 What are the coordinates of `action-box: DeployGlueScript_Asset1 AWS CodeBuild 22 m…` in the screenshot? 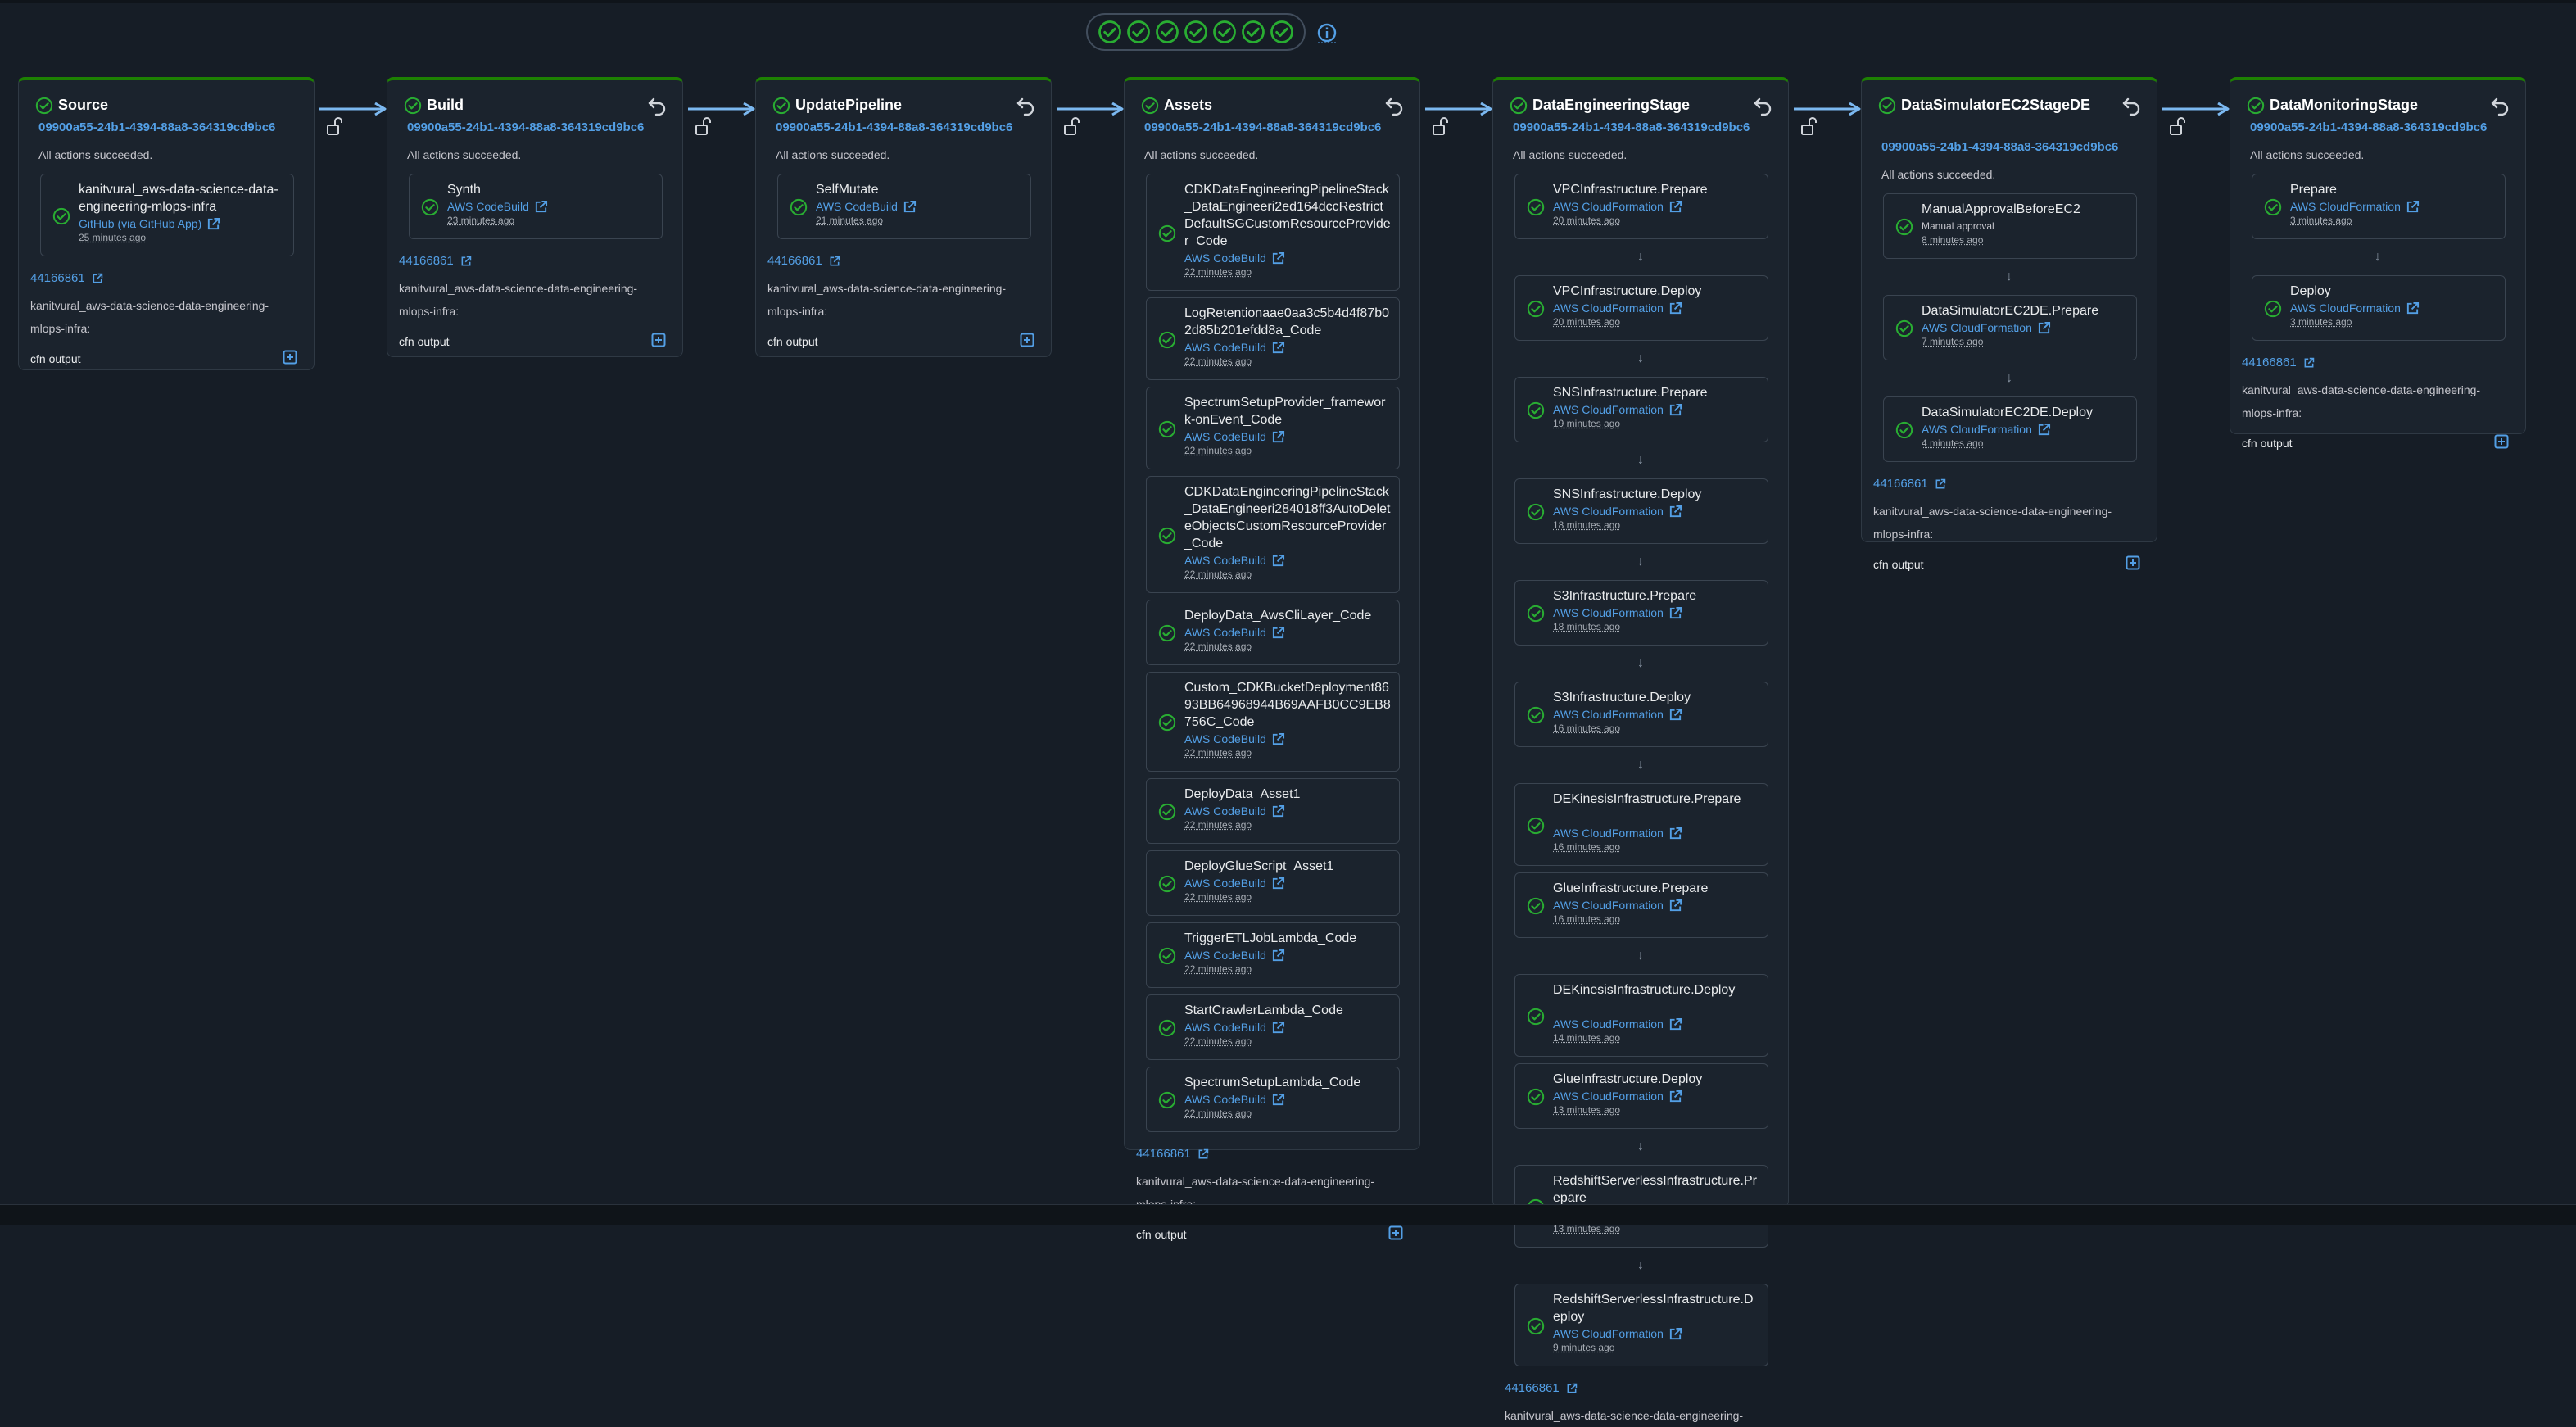 It's located at (1273, 883).